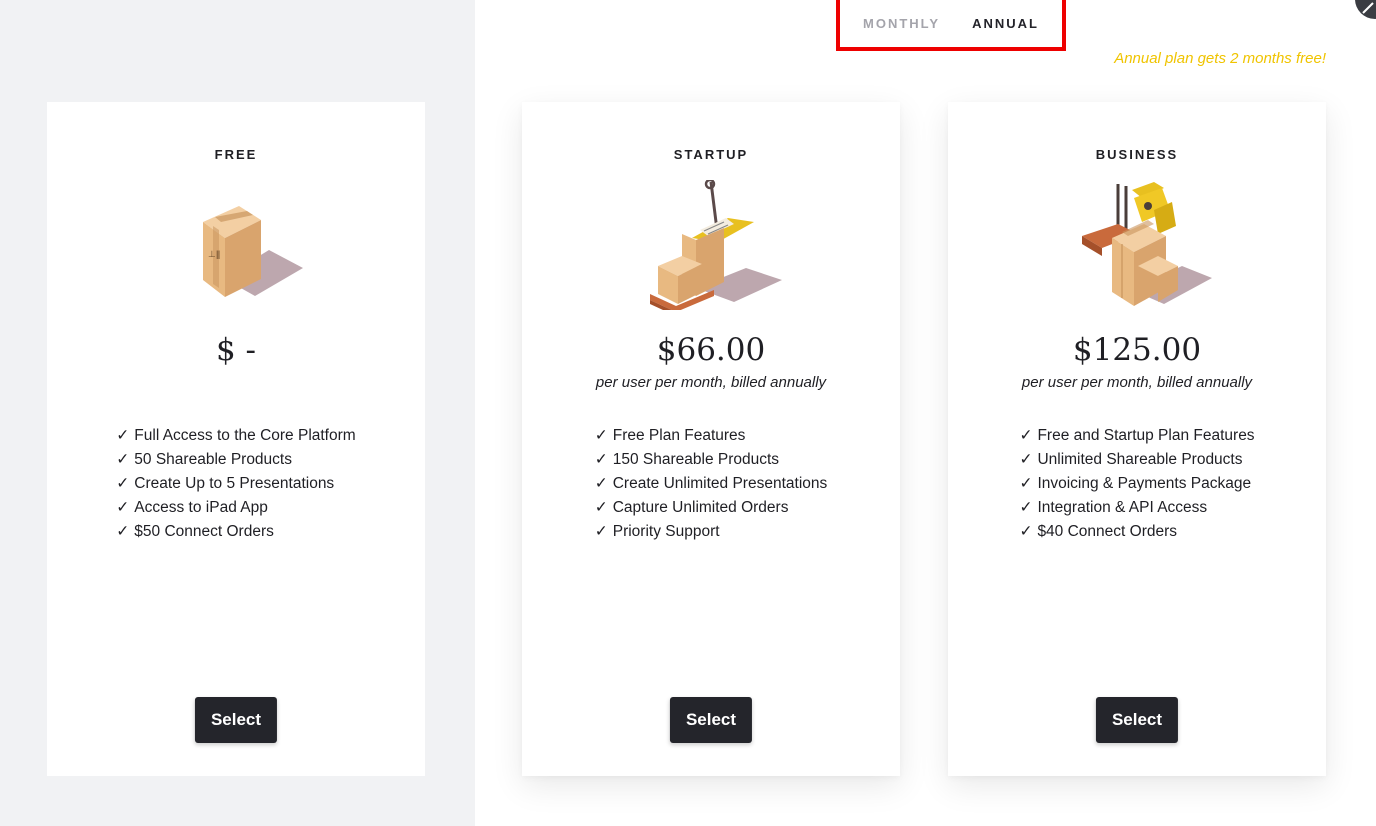 Image resolution: width=1376 pixels, height=826 pixels. I want to click on feature-item: ✓ Free and Startup Plan Features, so click(1137, 435).